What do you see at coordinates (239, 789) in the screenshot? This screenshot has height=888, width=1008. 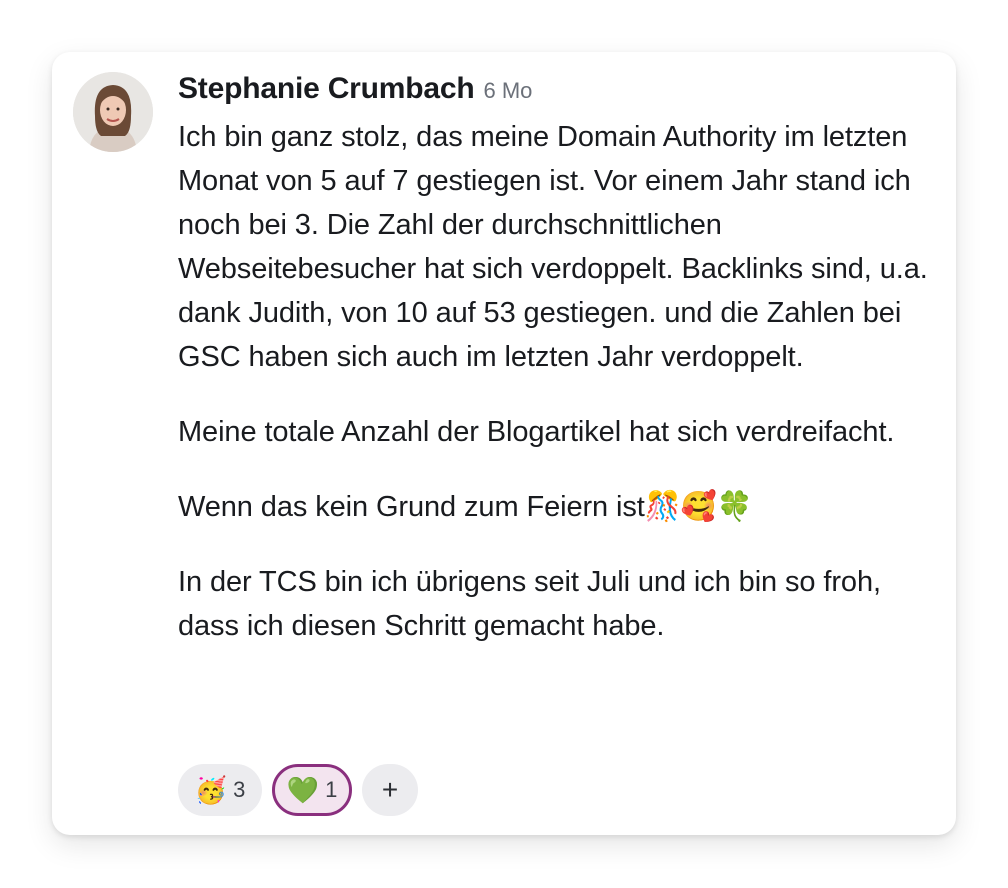 I see `reaction-count: 3` at bounding box center [239, 789].